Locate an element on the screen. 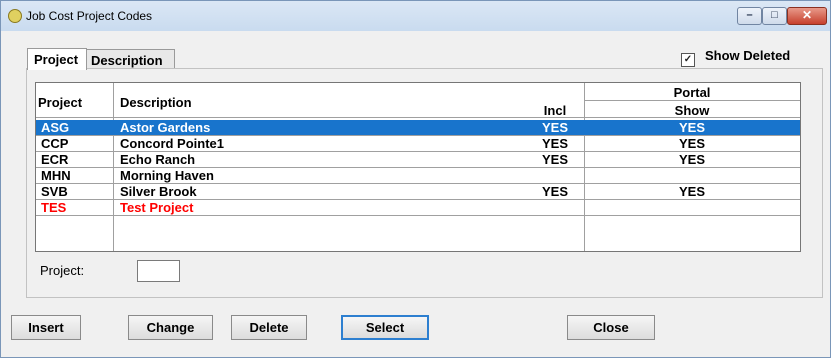 The width and height of the screenshot is (831, 358). close-window-button: ✕ is located at coordinates (807, 16).